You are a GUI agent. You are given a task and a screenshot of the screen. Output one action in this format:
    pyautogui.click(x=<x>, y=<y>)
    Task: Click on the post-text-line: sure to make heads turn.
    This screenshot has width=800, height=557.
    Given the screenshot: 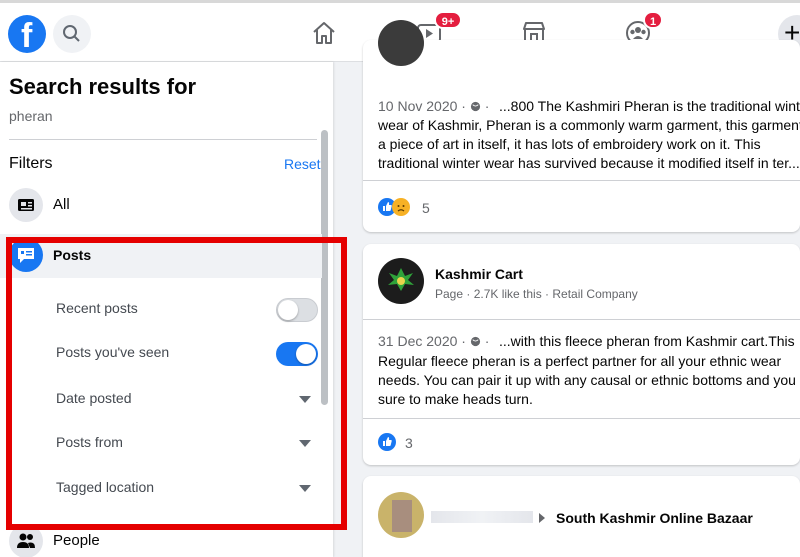 What is the action you would take?
    pyautogui.click(x=455, y=399)
    